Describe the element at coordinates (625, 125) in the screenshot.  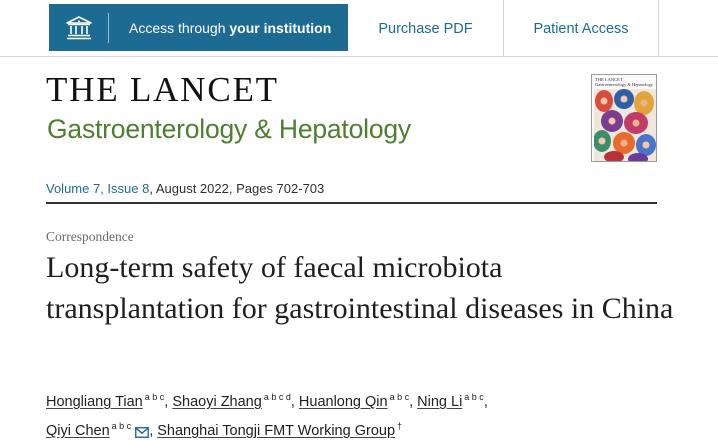
I see `cover-artwork` at that location.